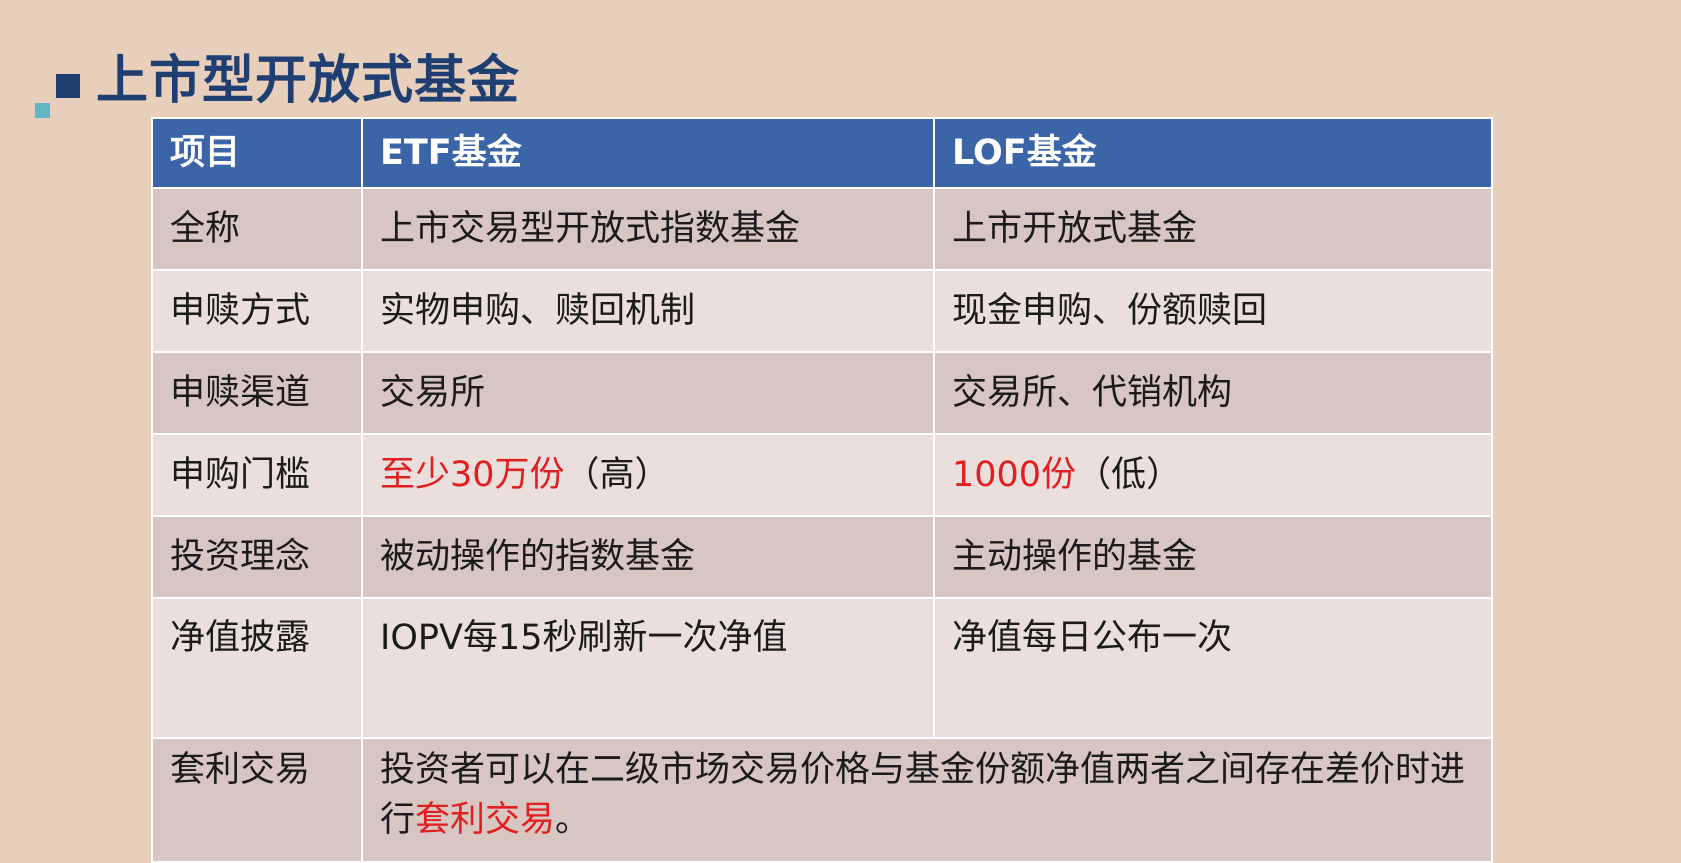 The height and width of the screenshot is (863, 1681). I want to click on etf-cell: 至少30万份（高）, so click(648, 475).